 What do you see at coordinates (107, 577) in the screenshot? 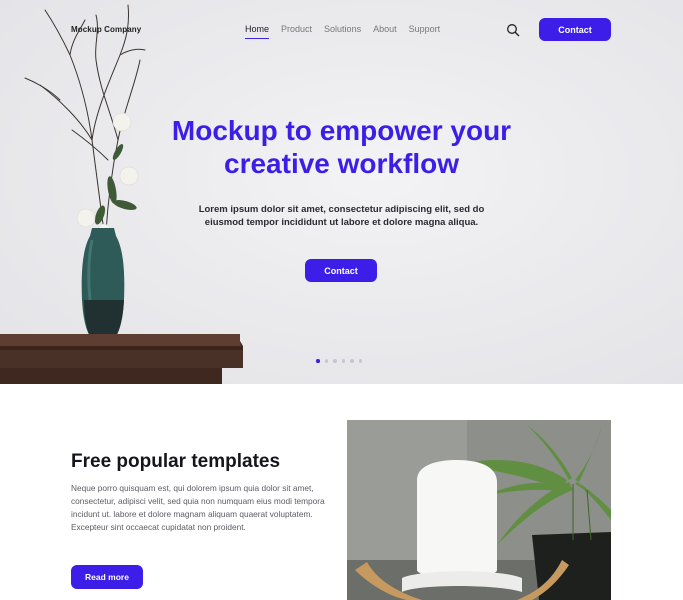
I see `read-more-button: Read more` at bounding box center [107, 577].